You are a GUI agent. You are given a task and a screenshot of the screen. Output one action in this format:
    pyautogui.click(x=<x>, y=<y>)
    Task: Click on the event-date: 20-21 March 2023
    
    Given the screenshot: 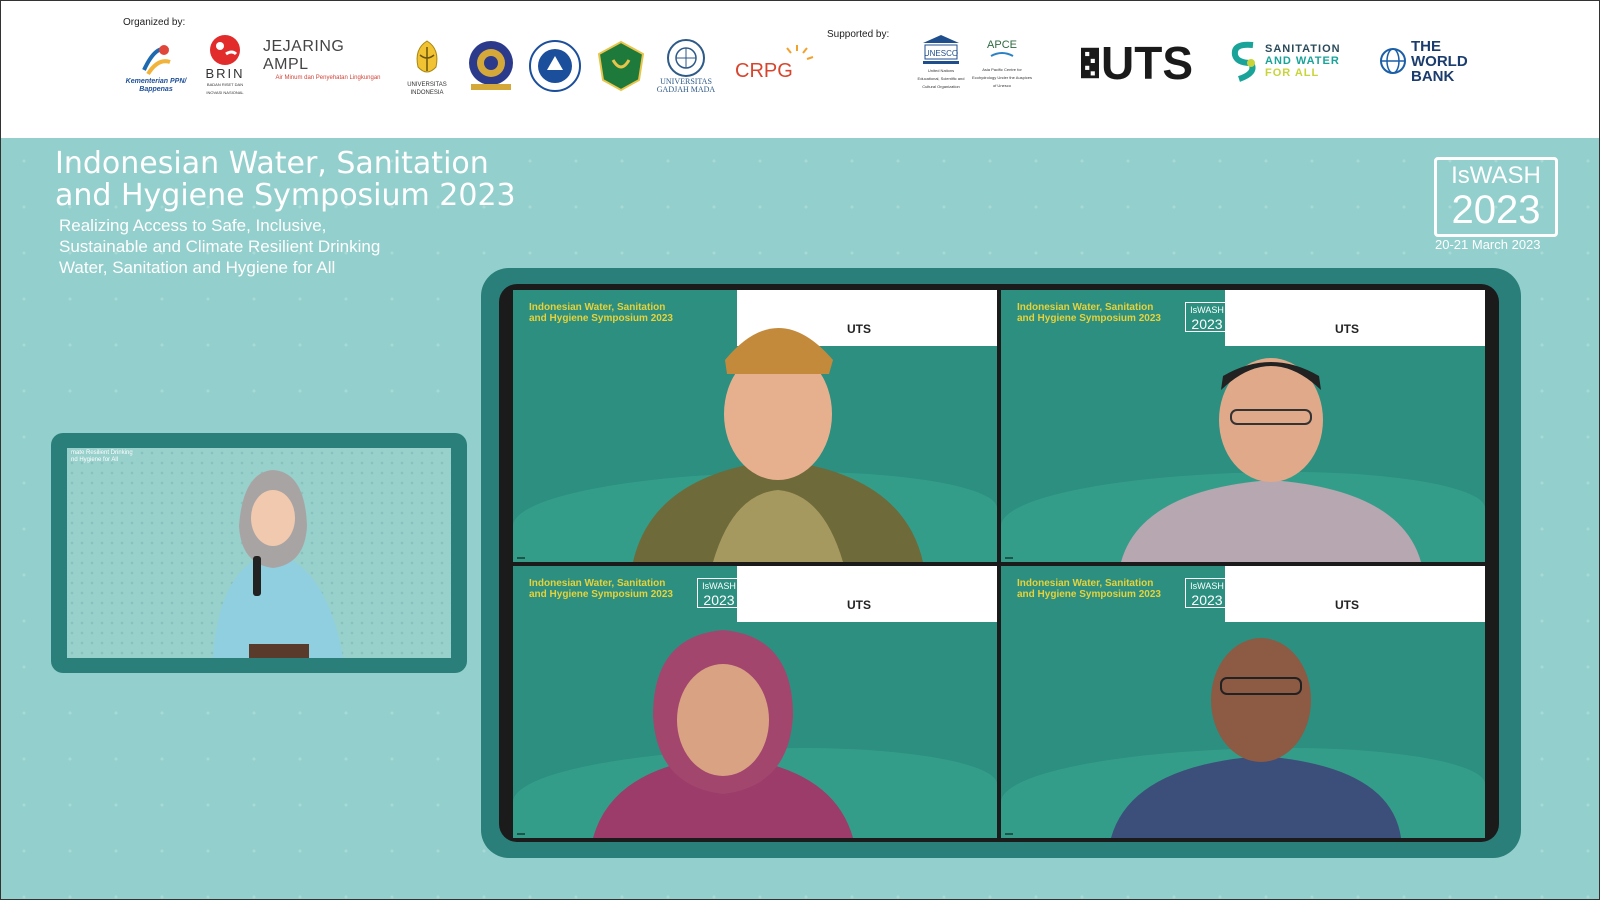 What is the action you would take?
    pyautogui.click(x=1488, y=244)
    